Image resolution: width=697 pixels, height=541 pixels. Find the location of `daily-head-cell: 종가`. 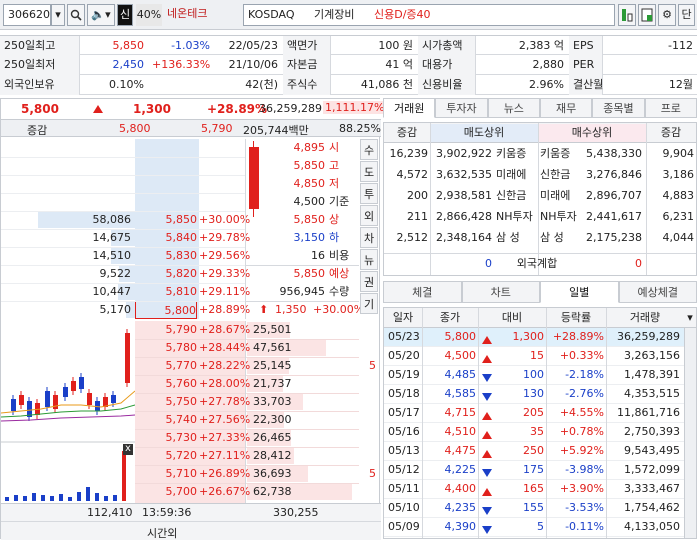

daily-head-cell: 종가 is located at coordinates (450, 318).